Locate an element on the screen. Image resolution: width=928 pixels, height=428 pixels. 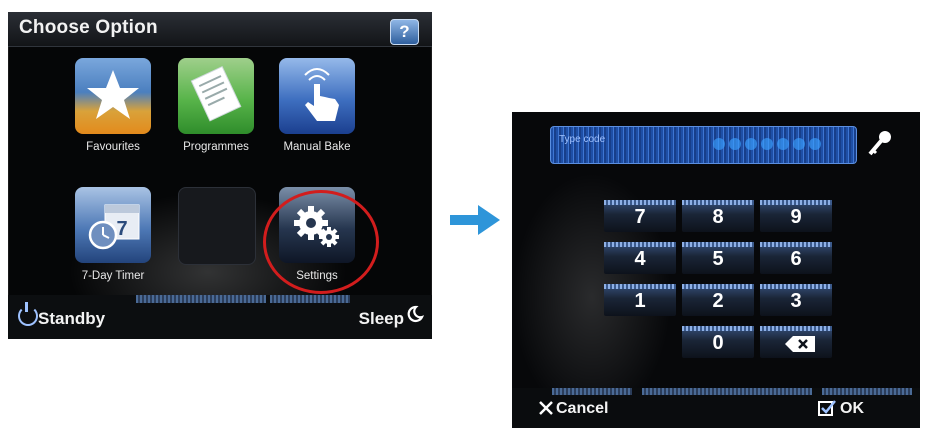
key-7: 7 is located at coordinates (640, 216).